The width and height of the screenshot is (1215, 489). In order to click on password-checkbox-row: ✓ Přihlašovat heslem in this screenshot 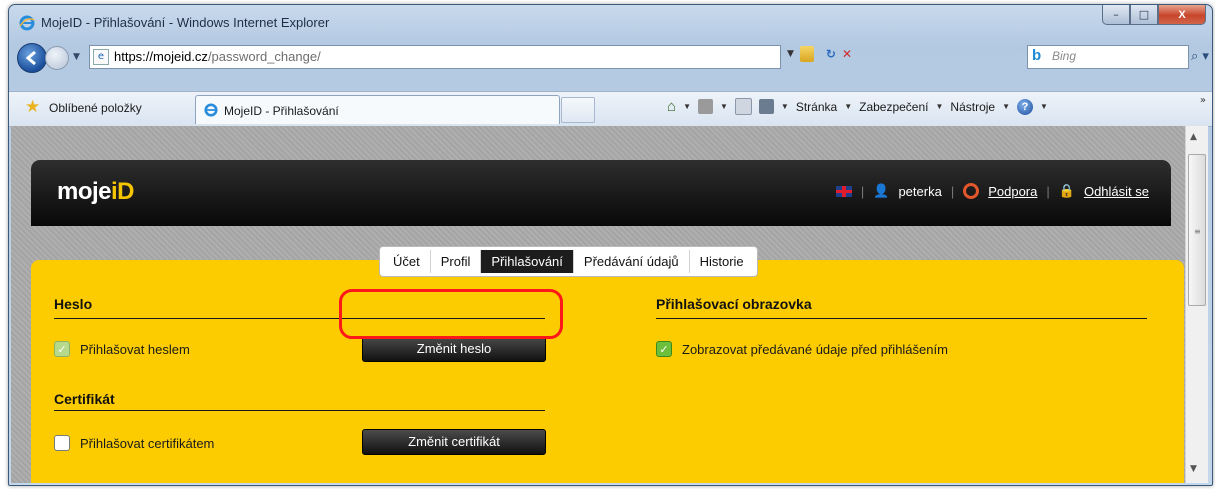, I will do `click(122, 349)`.